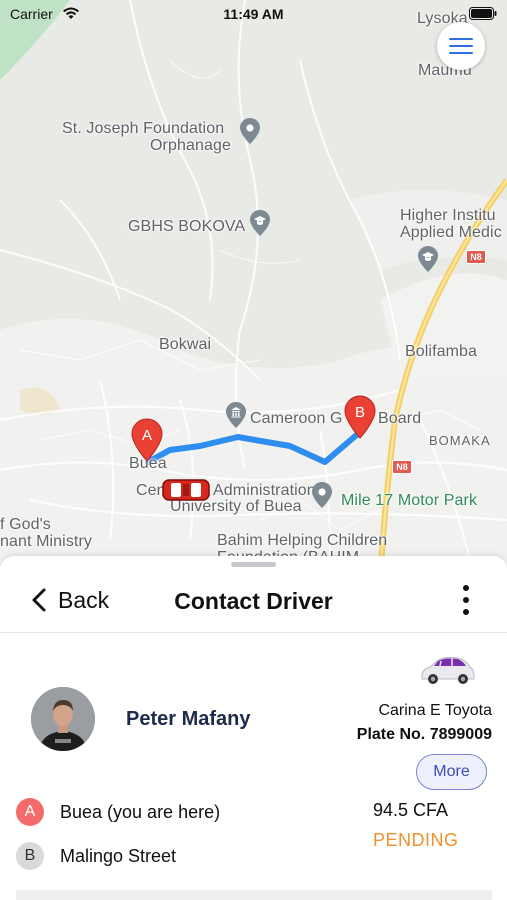  I want to click on destination-marker-icon: B, so click(360, 417).